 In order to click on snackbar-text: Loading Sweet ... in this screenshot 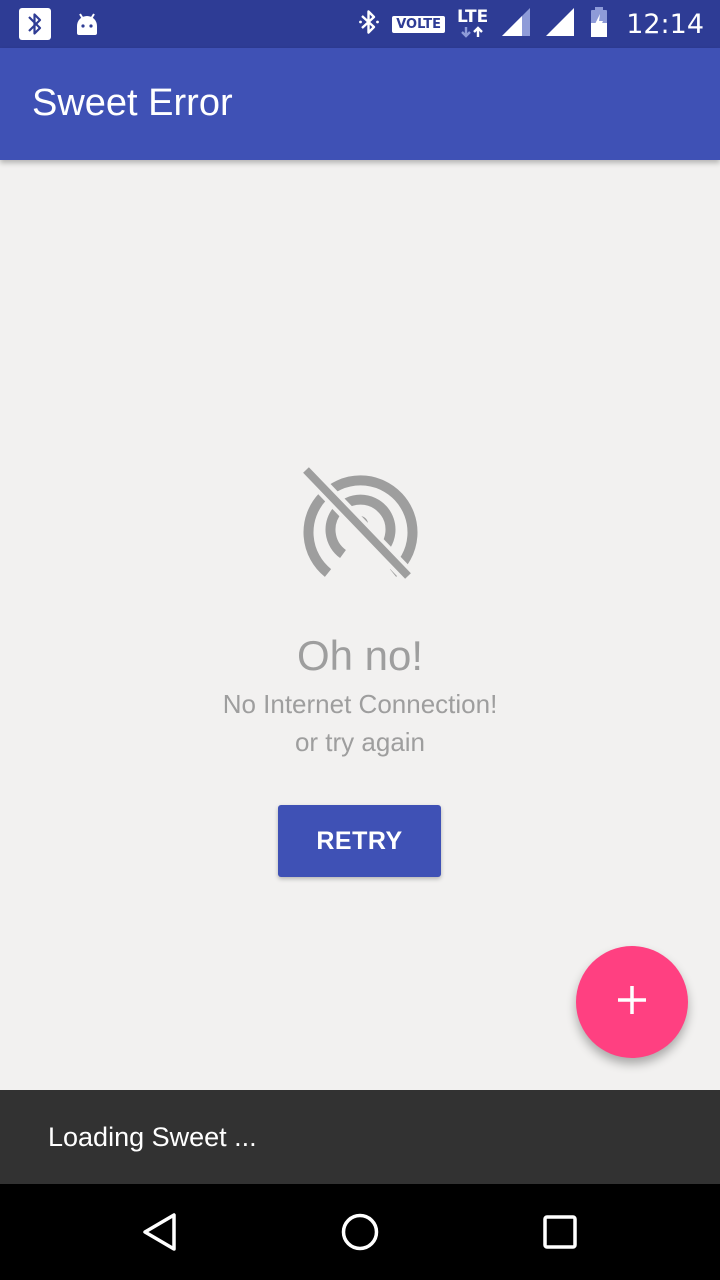, I will do `click(152, 1137)`.